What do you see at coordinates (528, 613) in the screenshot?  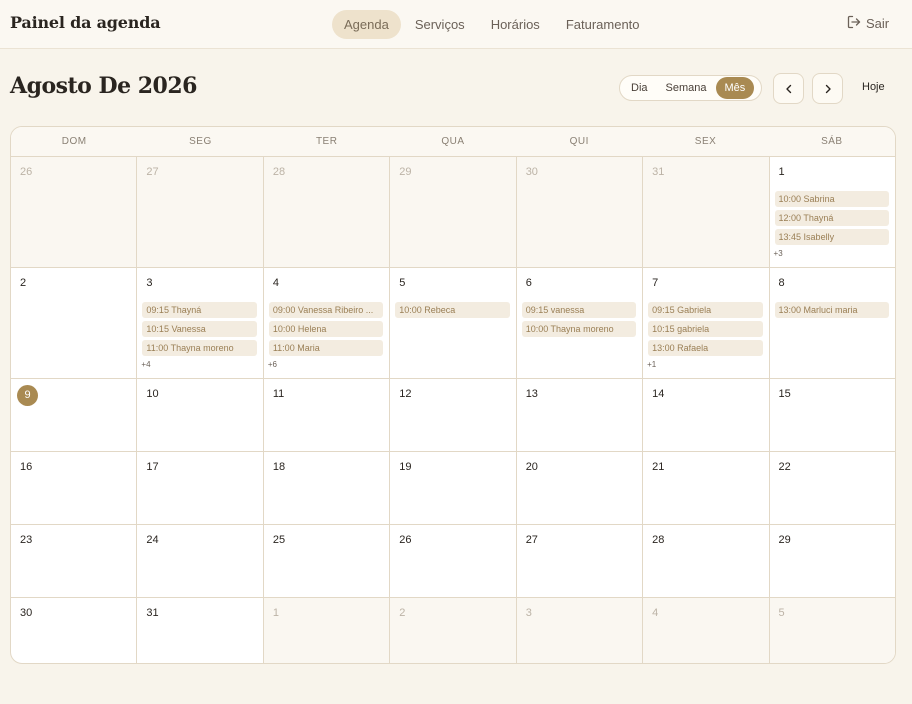 I see `day-number: 3` at bounding box center [528, 613].